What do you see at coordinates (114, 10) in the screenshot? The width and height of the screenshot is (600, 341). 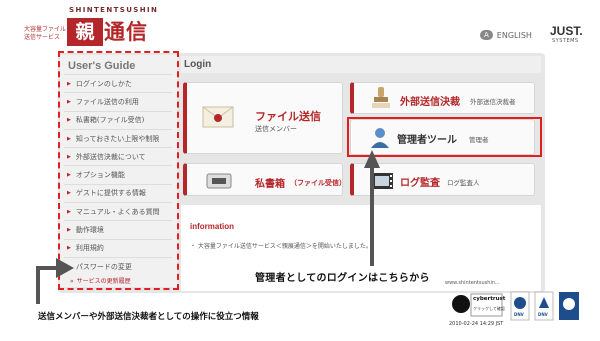 I see `brand-english-name: SHINTENTSUSHIN` at bounding box center [114, 10].